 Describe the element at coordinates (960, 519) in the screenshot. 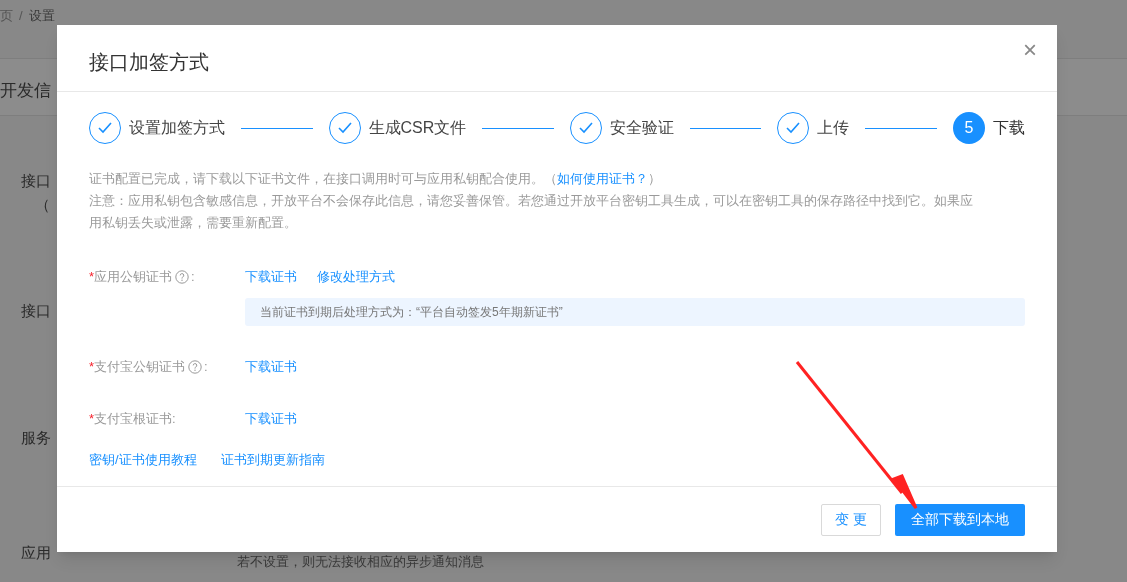

I see `download-all-button: 全部下载到本地` at that location.